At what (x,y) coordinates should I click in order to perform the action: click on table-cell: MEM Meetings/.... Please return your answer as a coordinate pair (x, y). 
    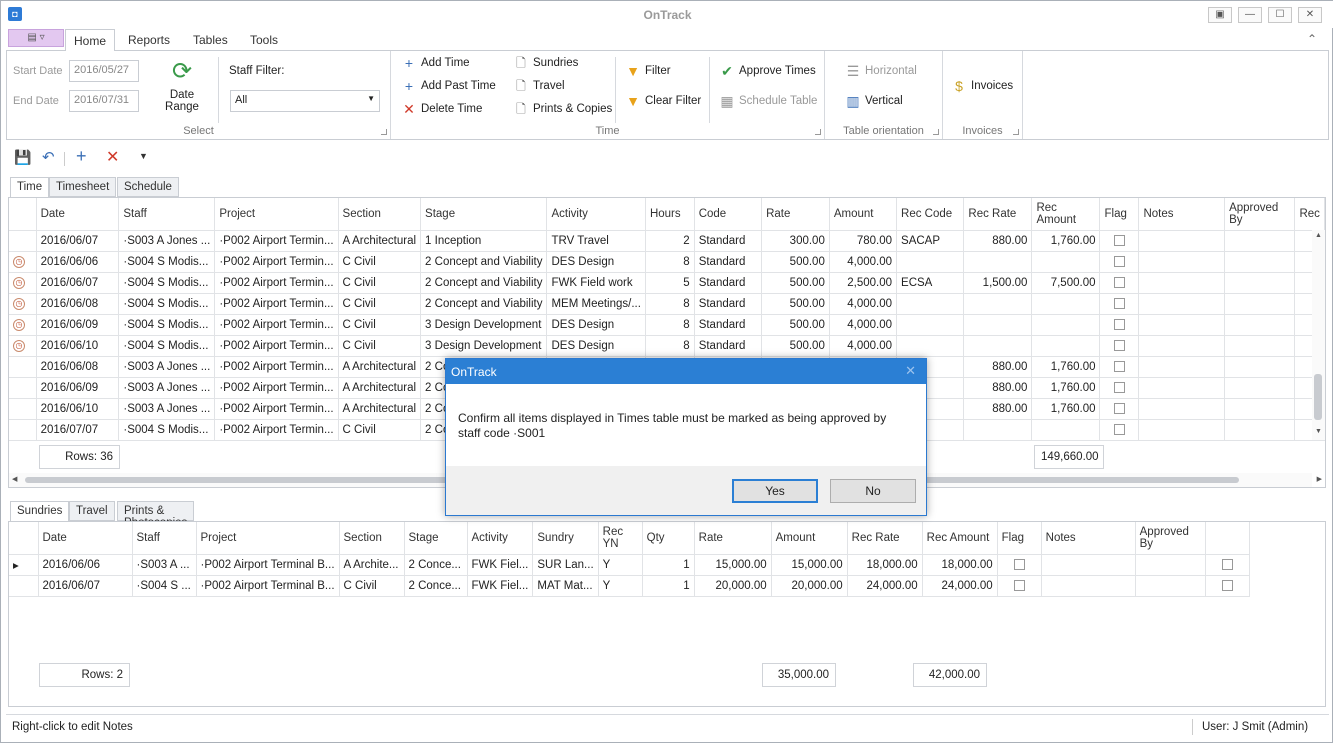
    Looking at the image, I should click on (596, 304).